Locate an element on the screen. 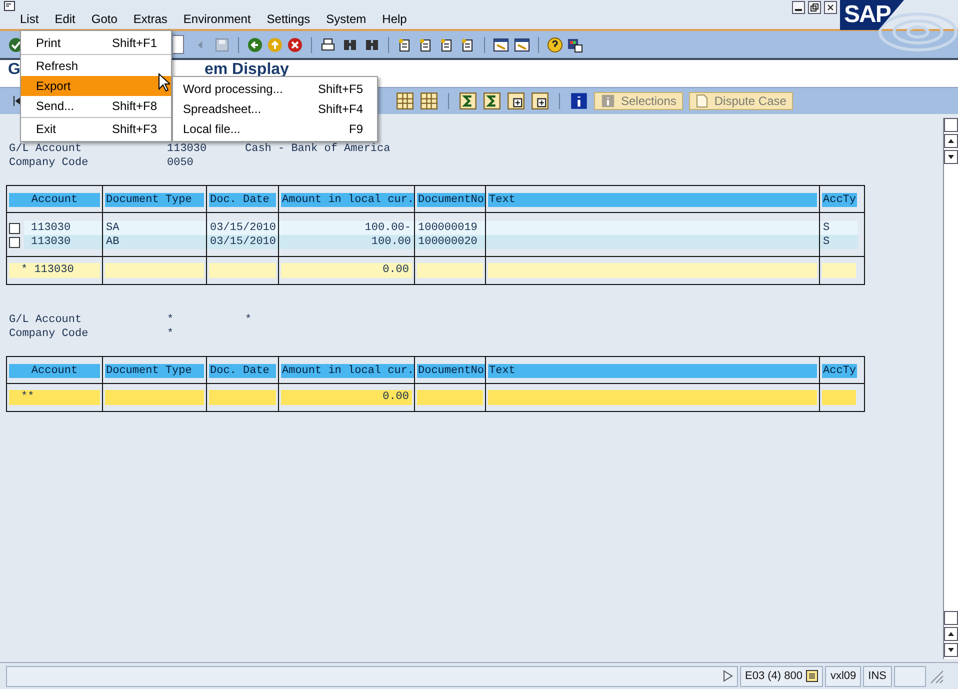 The height and width of the screenshot is (689, 958). menu-item: Edit is located at coordinates (65, 19).